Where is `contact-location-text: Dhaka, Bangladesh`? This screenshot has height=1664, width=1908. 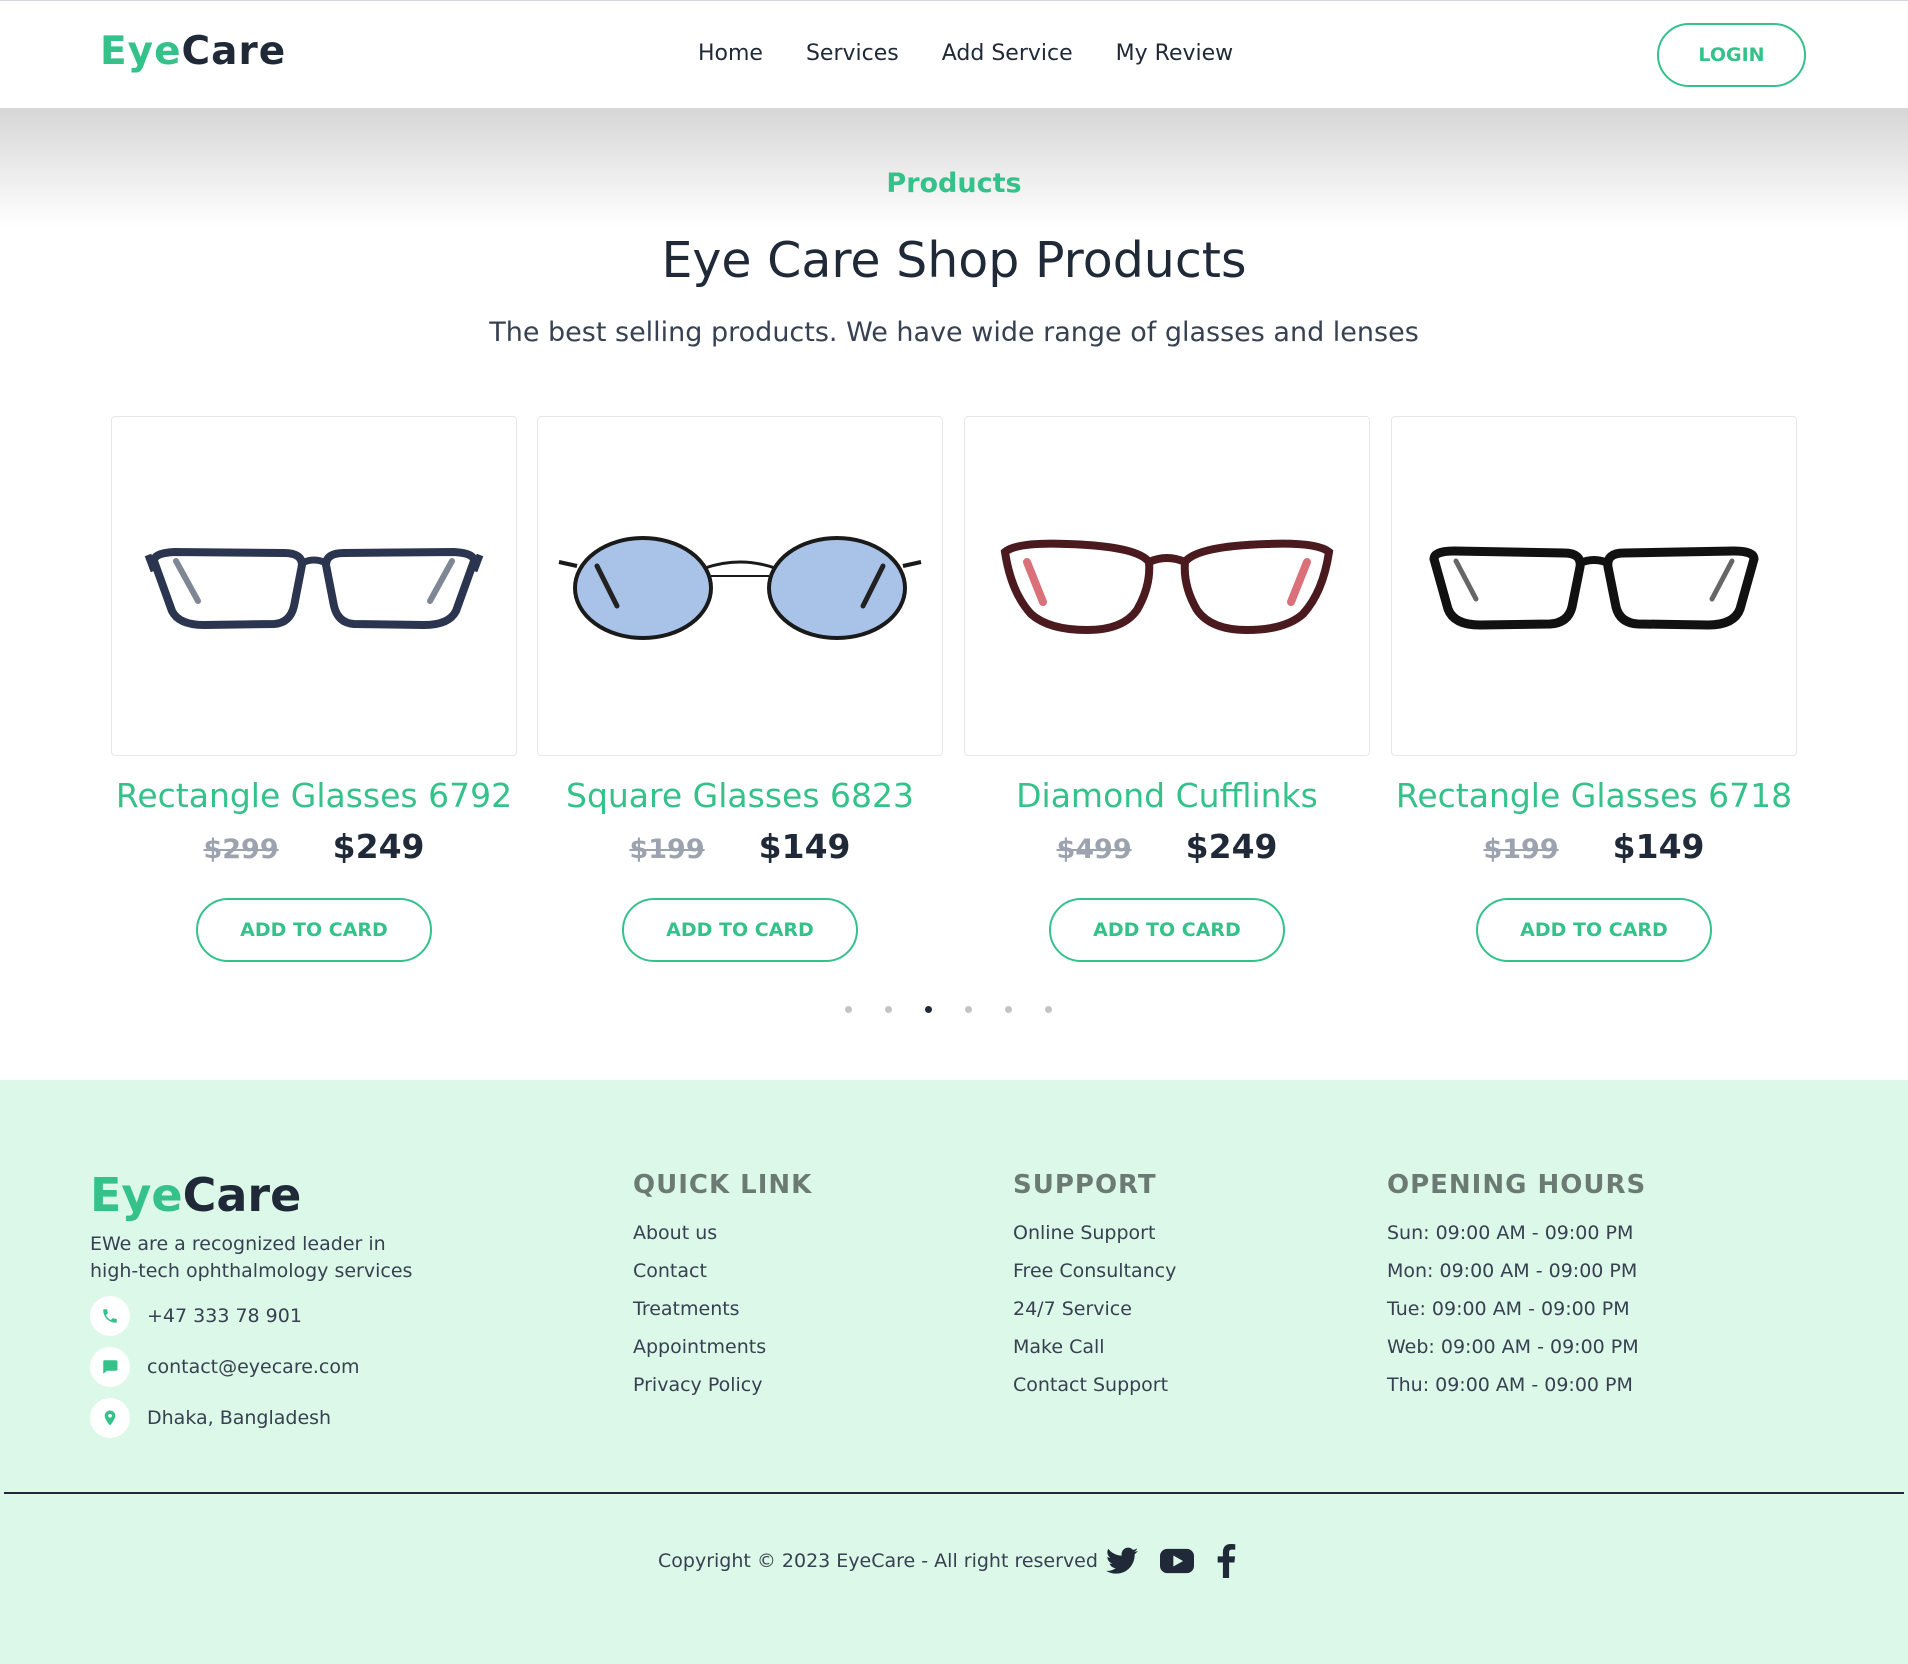 contact-location-text: Dhaka, Bangladesh is located at coordinates (239, 1418).